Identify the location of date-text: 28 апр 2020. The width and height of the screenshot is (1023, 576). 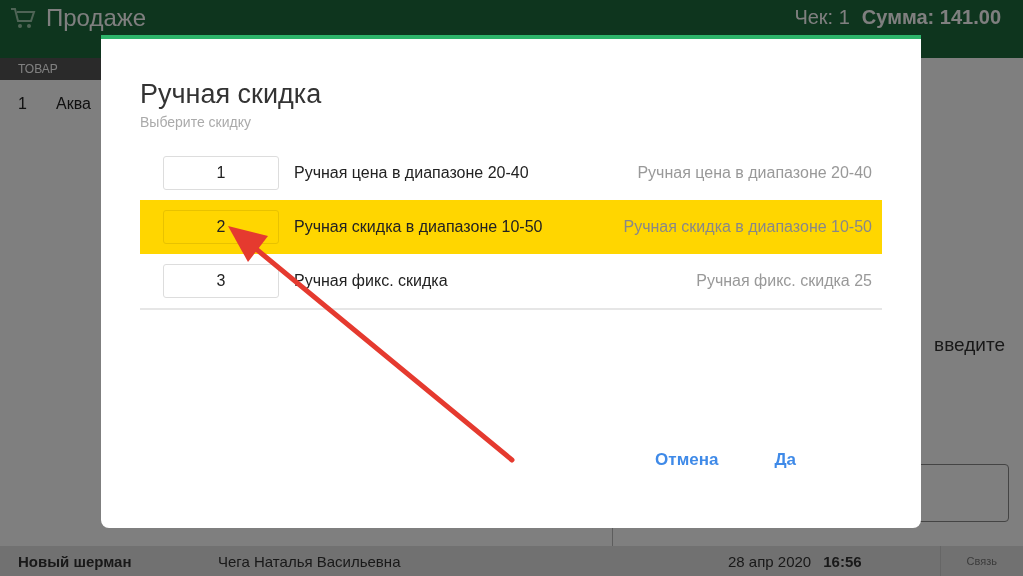
(770, 561).